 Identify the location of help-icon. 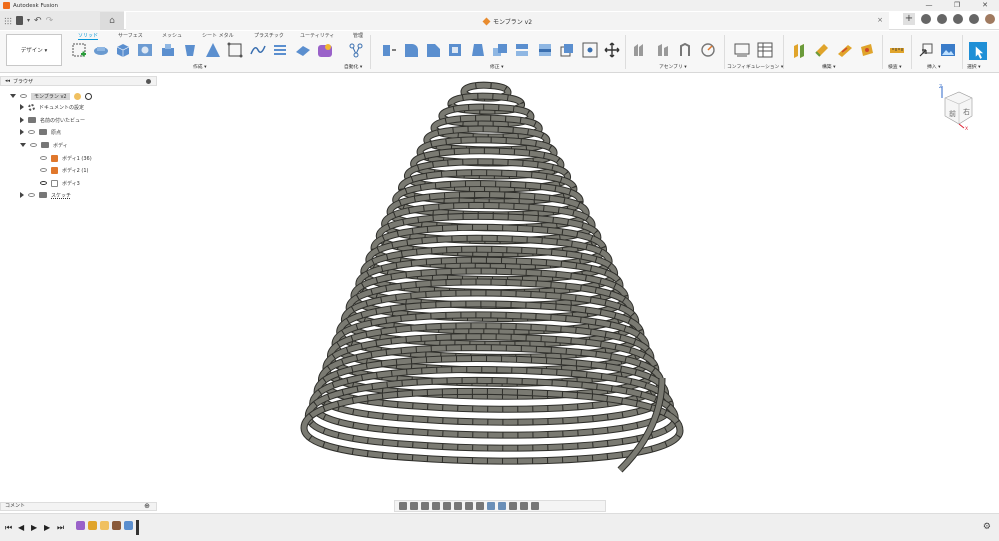
(974, 19).